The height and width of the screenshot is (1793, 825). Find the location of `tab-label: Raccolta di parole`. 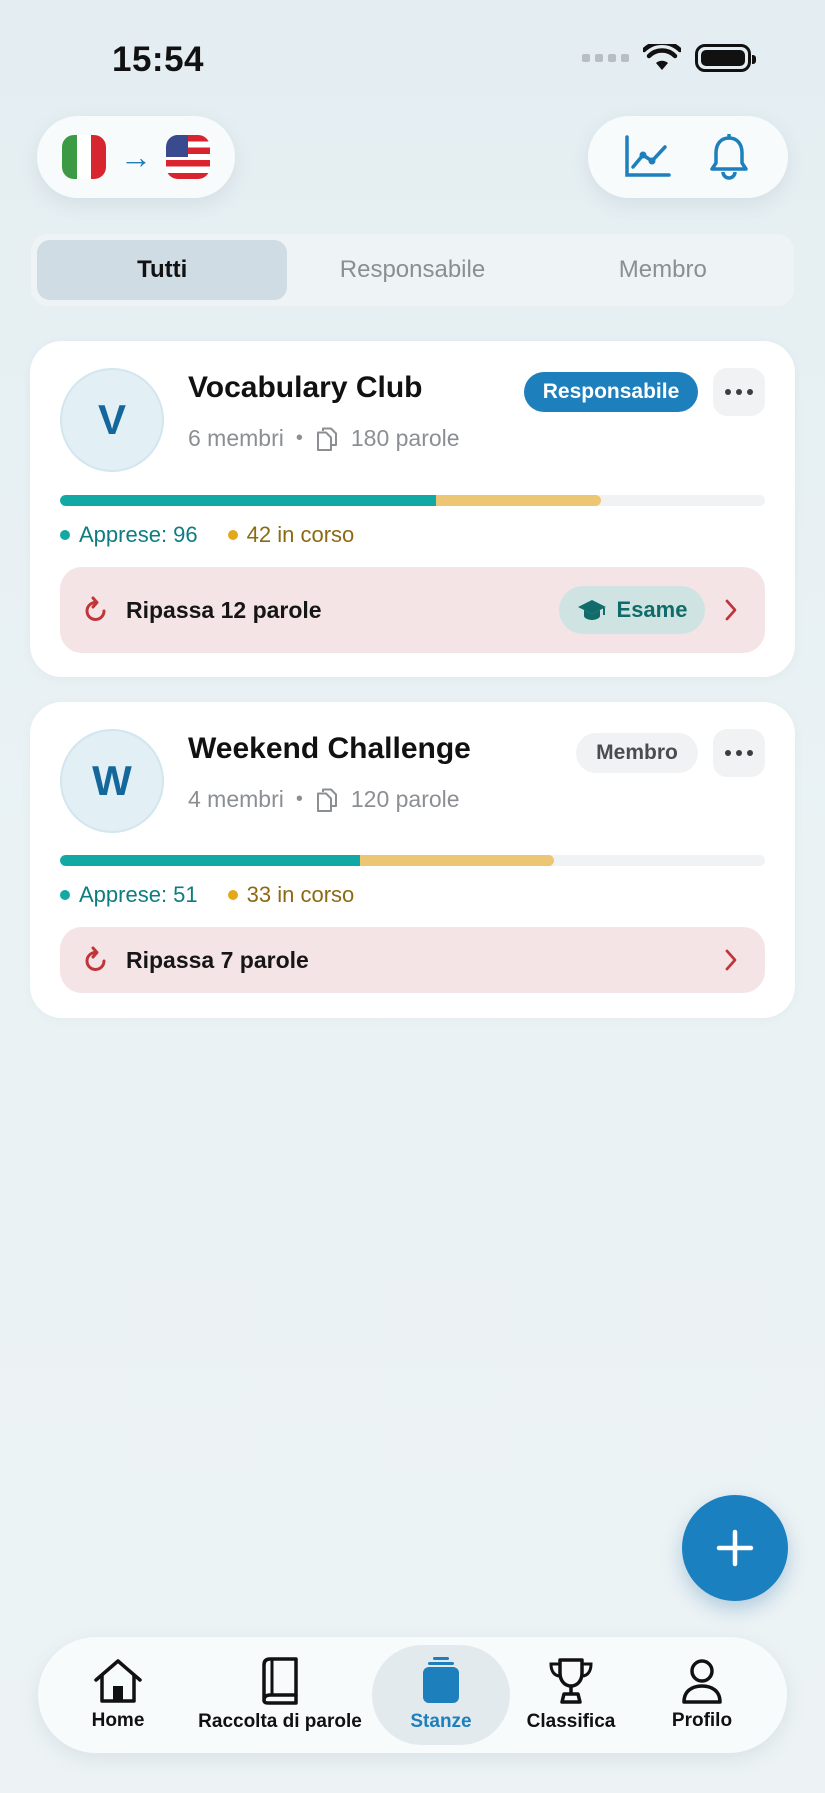

tab-label: Raccolta di parole is located at coordinates (280, 1721).